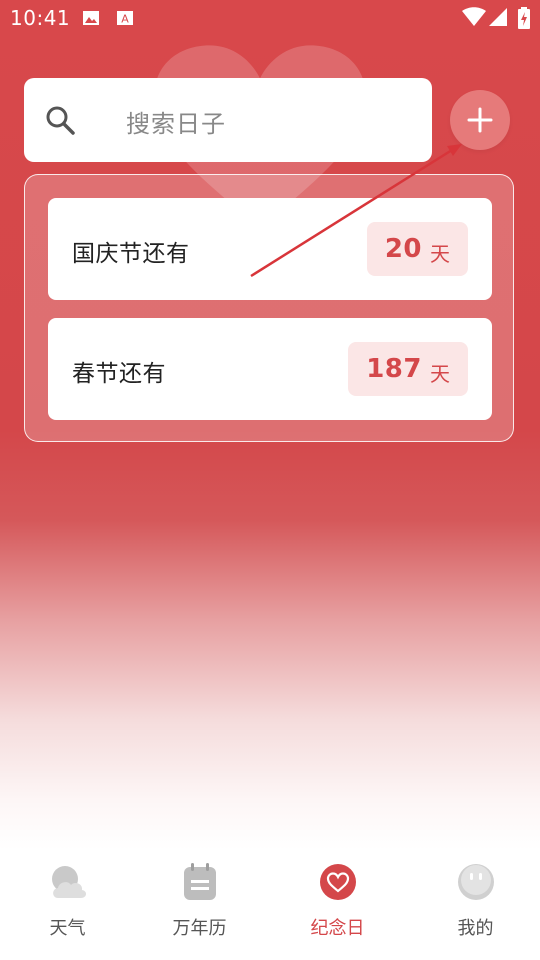 The height and width of the screenshot is (960, 540). I want to click on status-bar: 10:41 A, so click(270, 18).